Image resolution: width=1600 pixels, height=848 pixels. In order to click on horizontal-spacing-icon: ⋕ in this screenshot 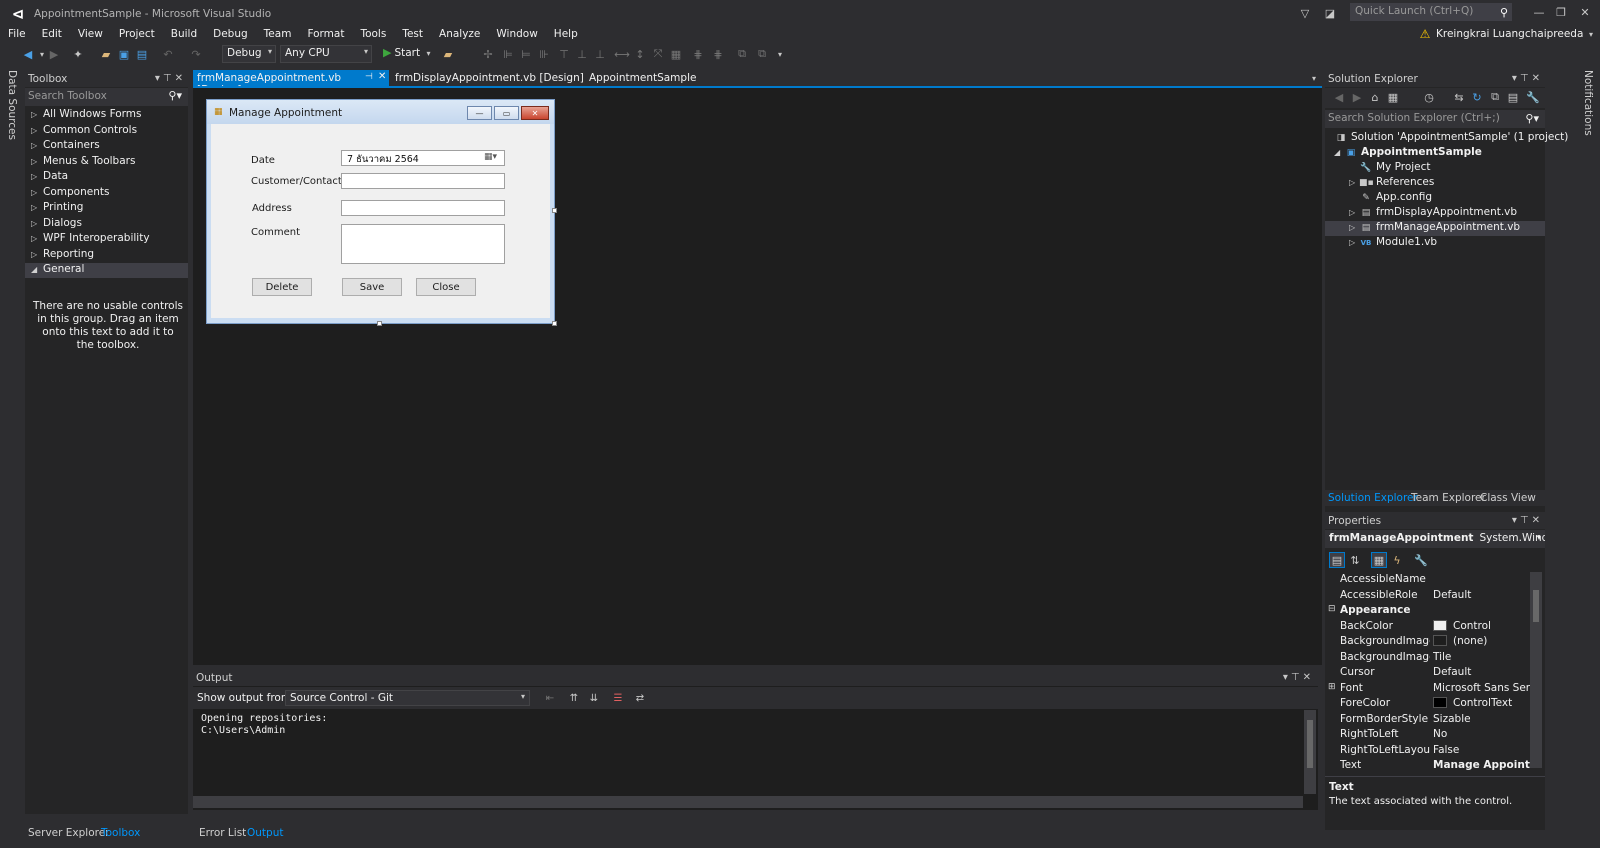, I will do `click(698, 54)`.